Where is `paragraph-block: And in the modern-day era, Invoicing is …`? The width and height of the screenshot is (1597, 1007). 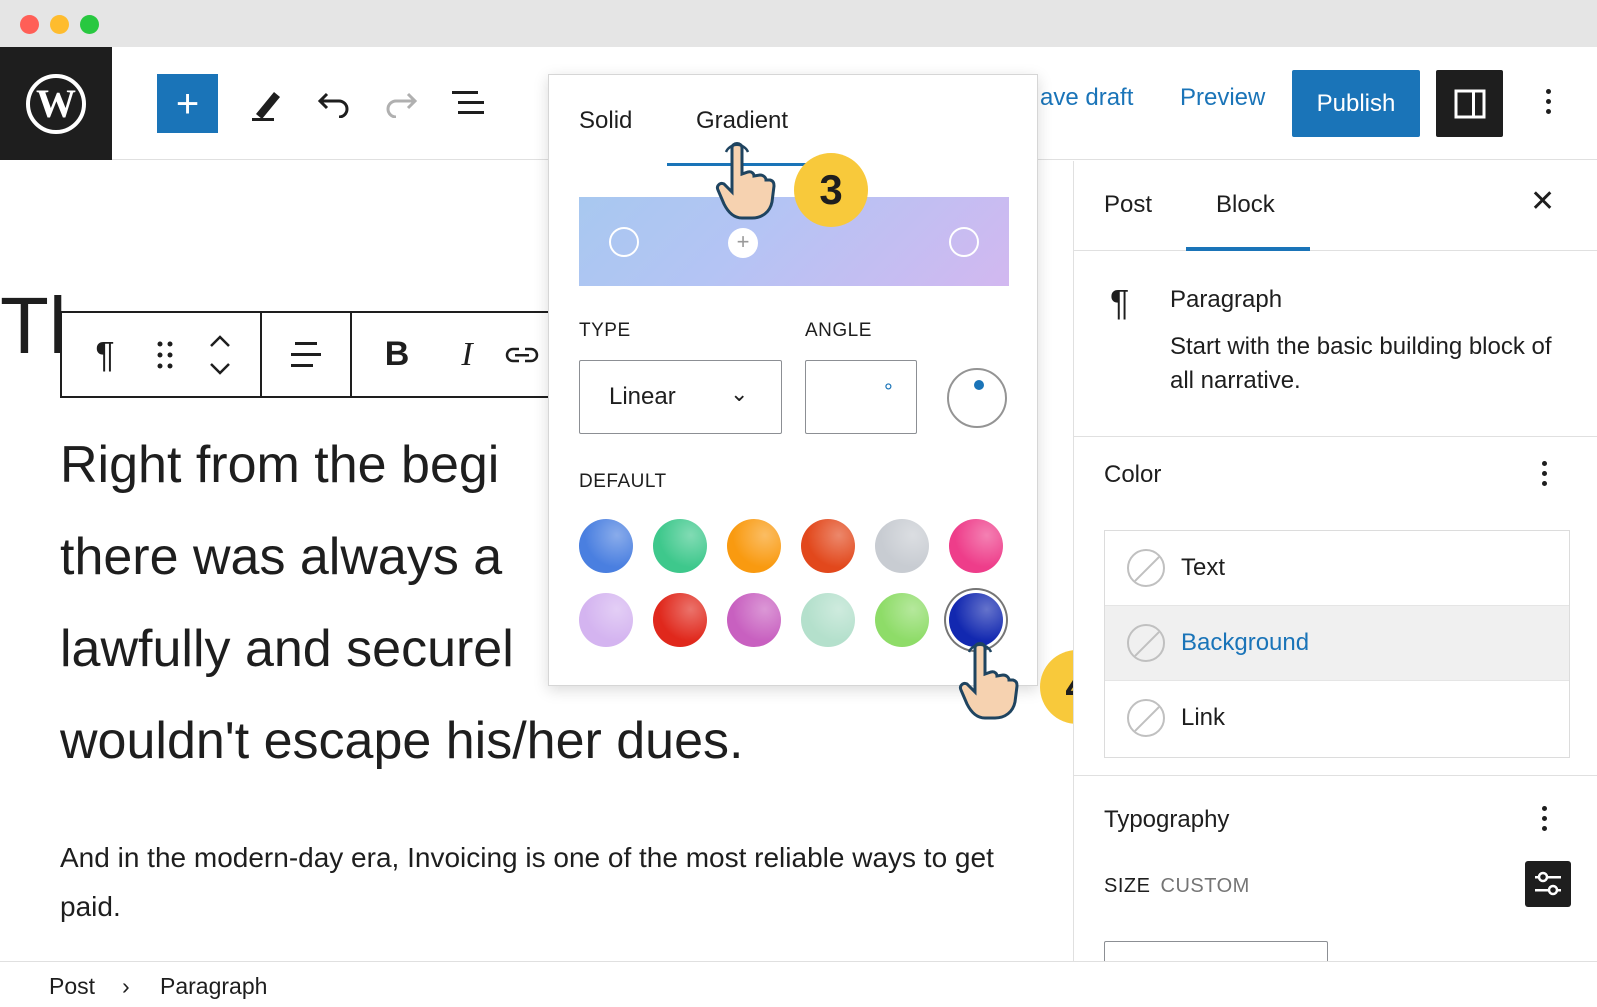 paragraph-block: And in the modern-day era, Invoicing is … is located at coordinates (540, 882).